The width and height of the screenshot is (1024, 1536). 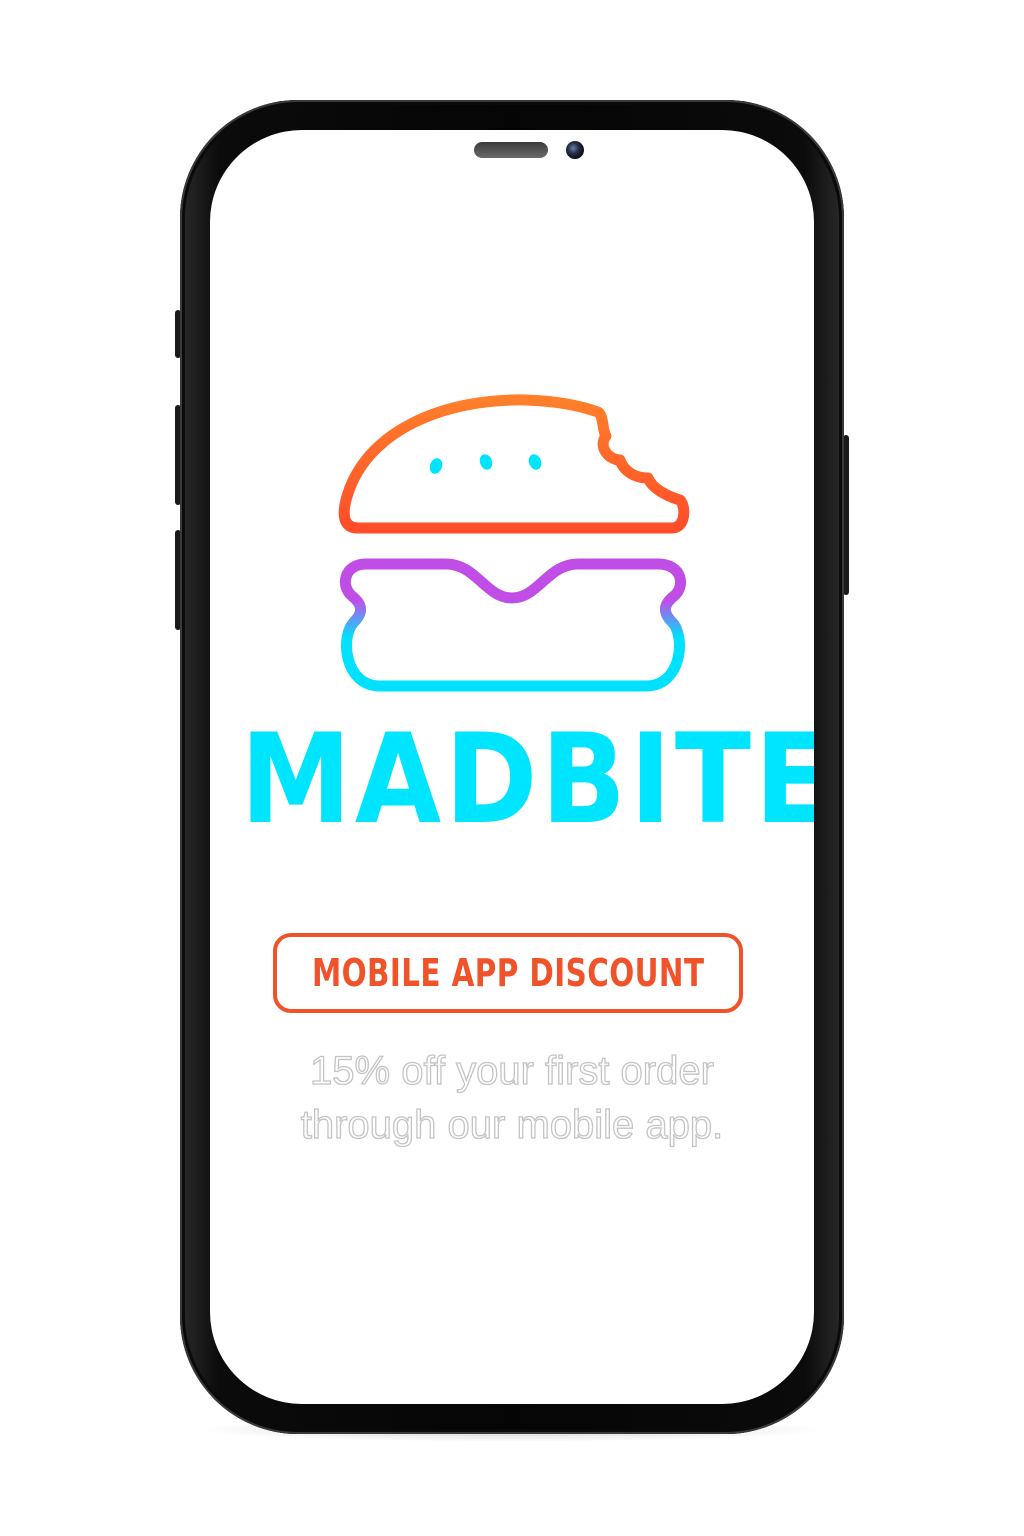 I want to click on bottom-bun, so click(x=513, y=625).